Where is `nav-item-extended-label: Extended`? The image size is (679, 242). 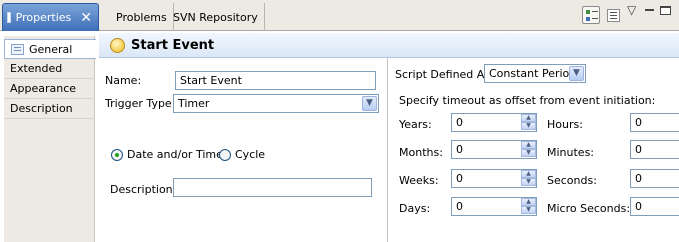 nav-item-extended-label: Extended is located at coordinates (36, 68).